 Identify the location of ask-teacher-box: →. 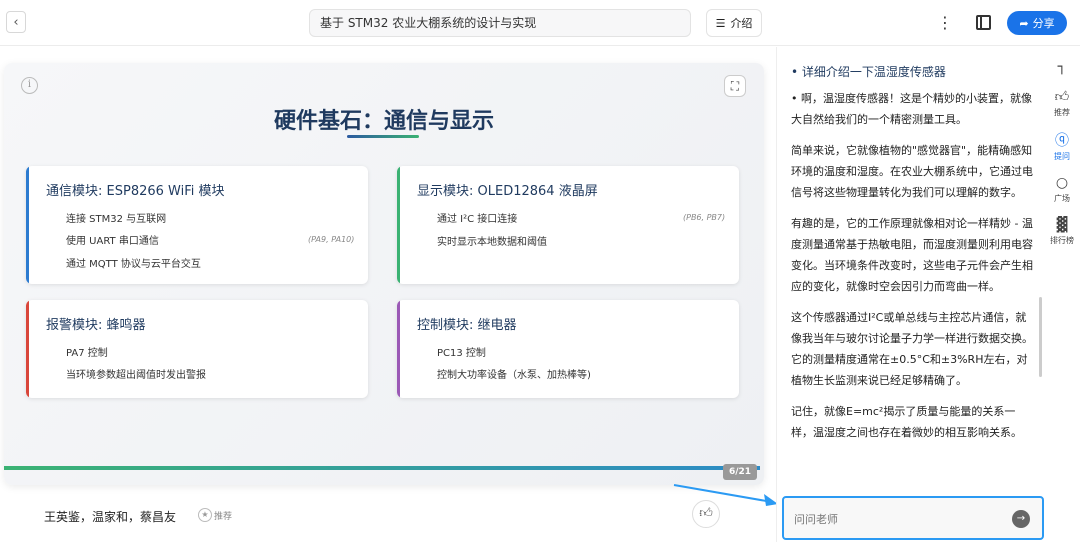
(913, 518).